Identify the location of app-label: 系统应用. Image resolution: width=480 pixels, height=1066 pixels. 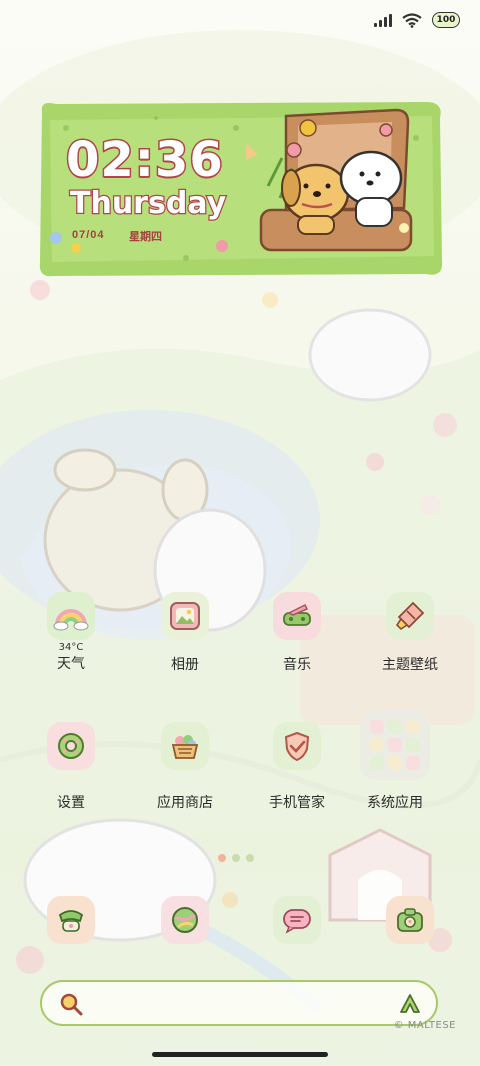
(395, 803).